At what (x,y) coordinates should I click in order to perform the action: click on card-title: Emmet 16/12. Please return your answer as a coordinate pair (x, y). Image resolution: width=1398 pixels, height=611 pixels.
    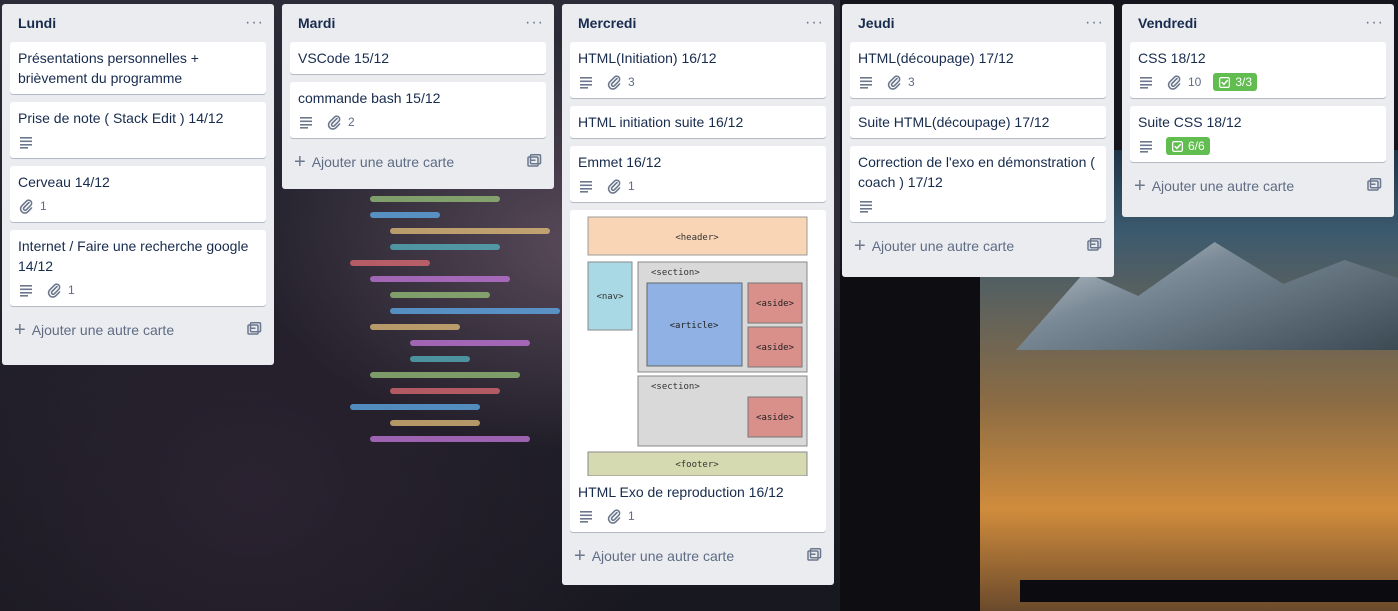
    Looking at the image, I should click on (620, 162).